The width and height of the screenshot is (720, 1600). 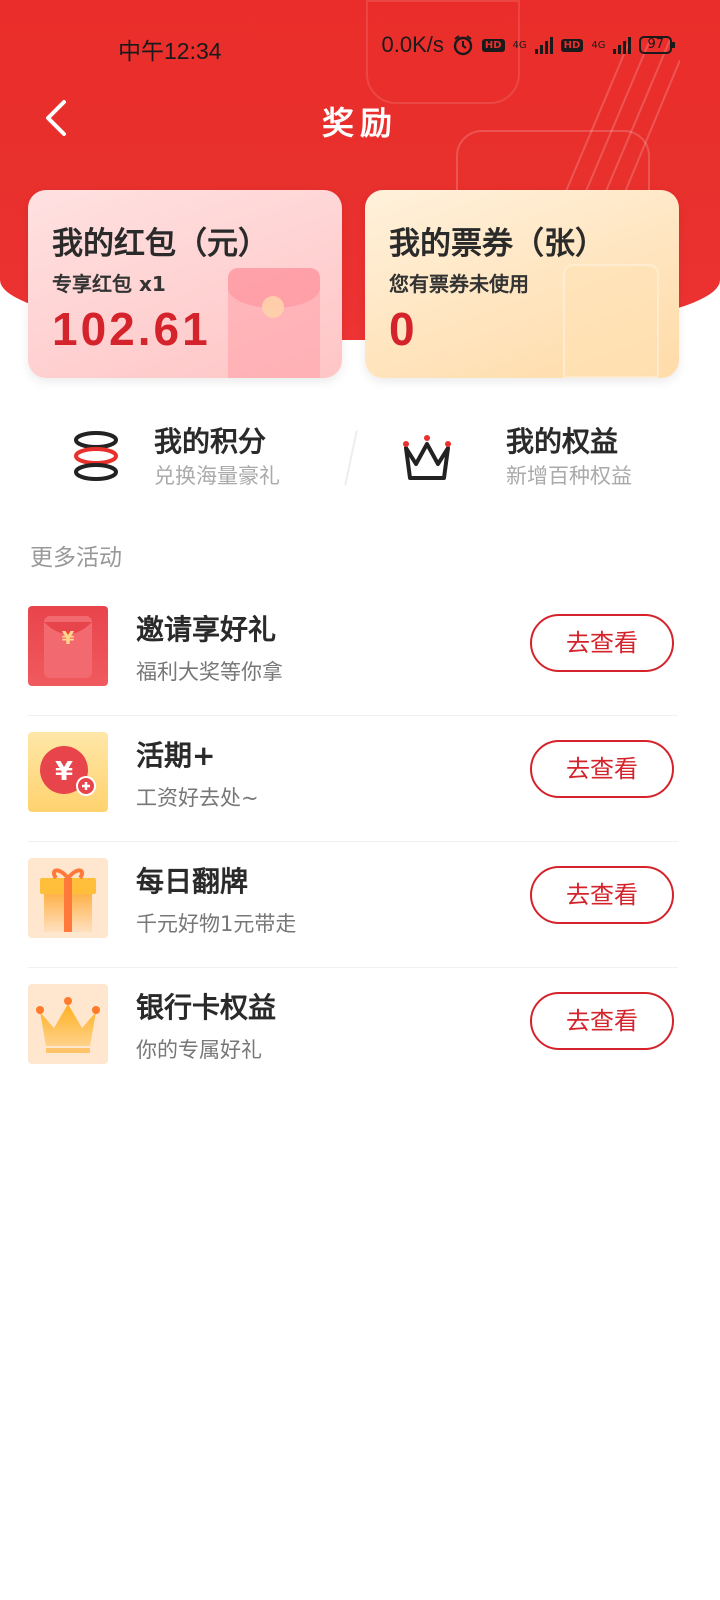 What do you see at coordinates (403, 329) in the screenshot?
I see `tickets-count: 0` at bounding box center [403, 329].